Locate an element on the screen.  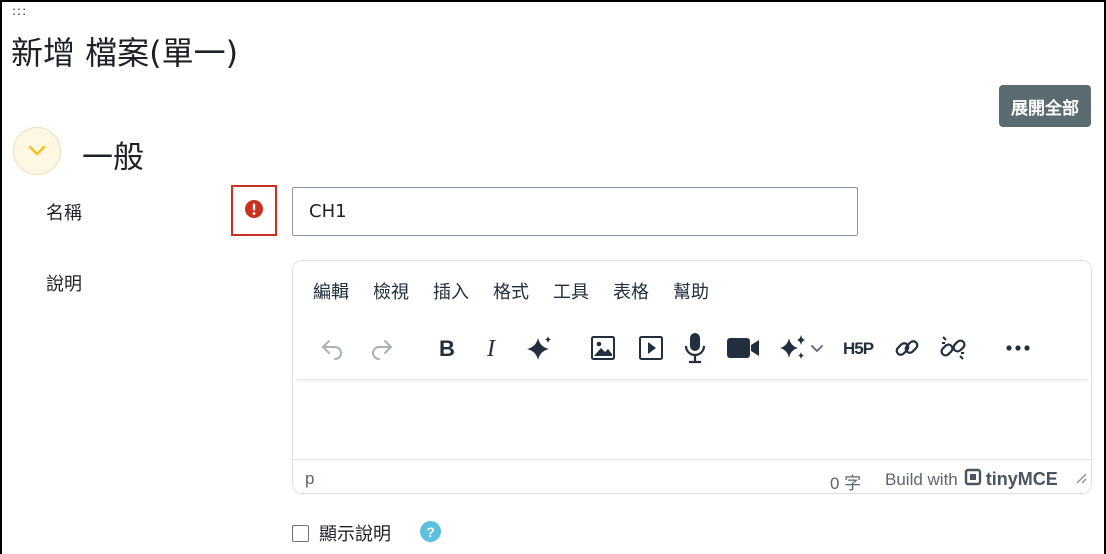
brand-name: tinyMCE is located at coordinates (1021, 479).